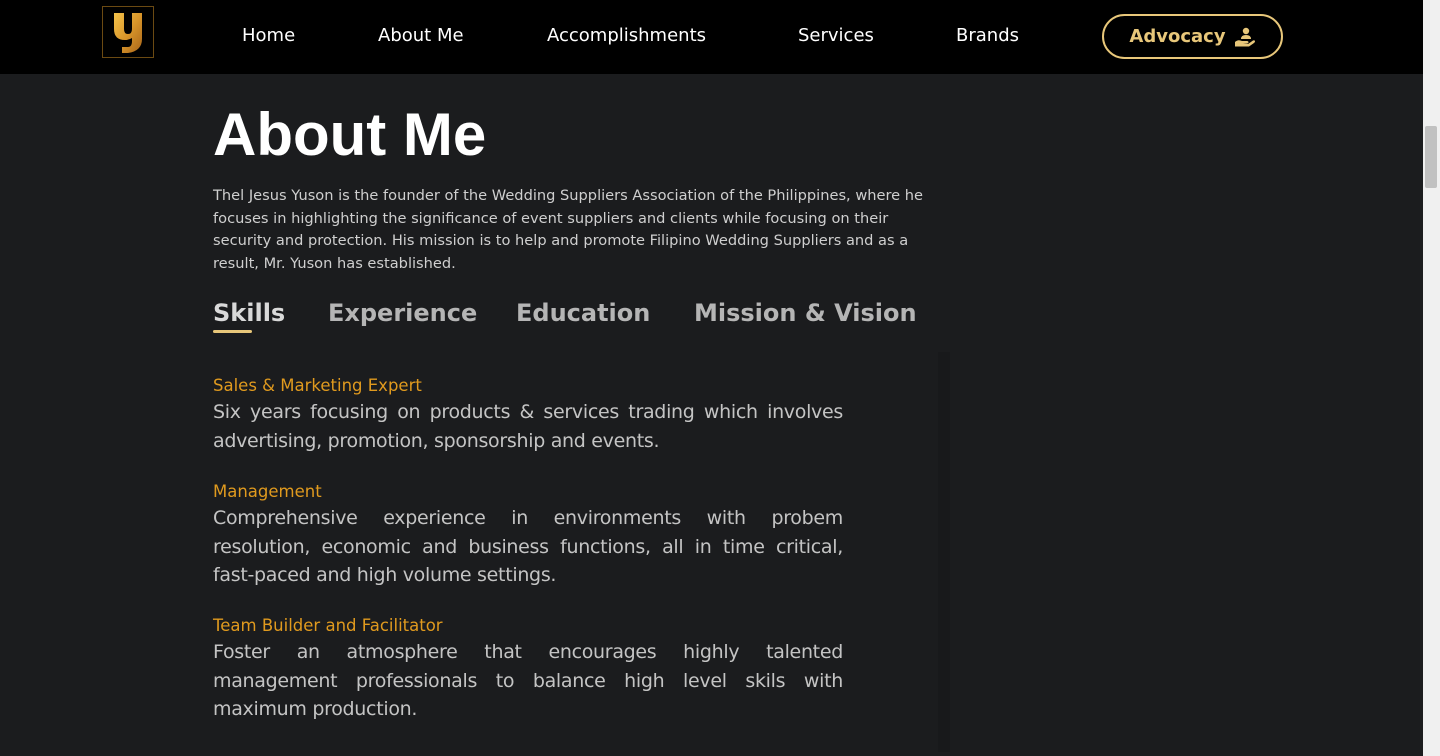  Describe the element at coordinates (1431, 378) in the screenshot. I see `scrollbar-track` at that location.